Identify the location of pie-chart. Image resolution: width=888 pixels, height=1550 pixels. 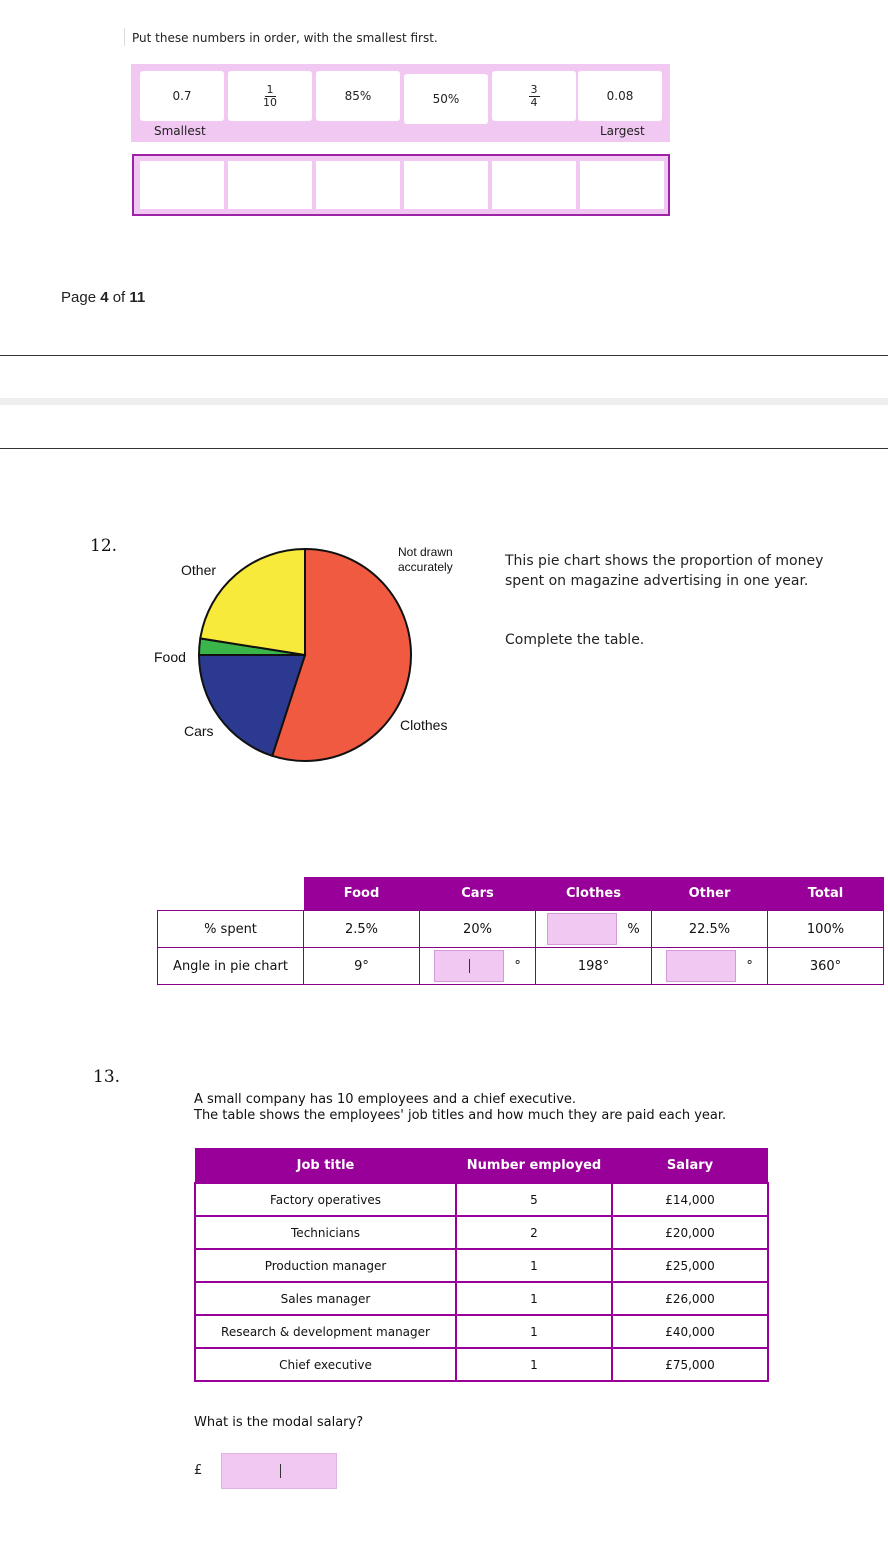
(304, 654).